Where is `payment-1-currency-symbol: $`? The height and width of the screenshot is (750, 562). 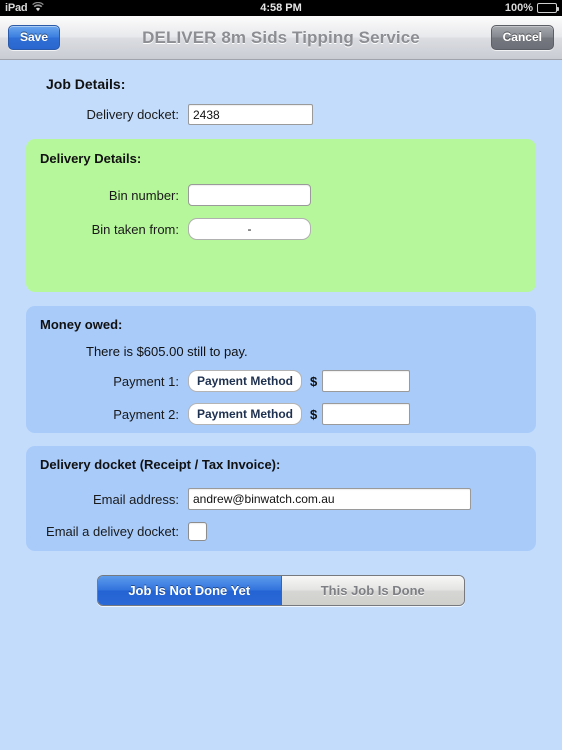
payment-1-currency-symbol: $ is located at coordinates (314, 381).